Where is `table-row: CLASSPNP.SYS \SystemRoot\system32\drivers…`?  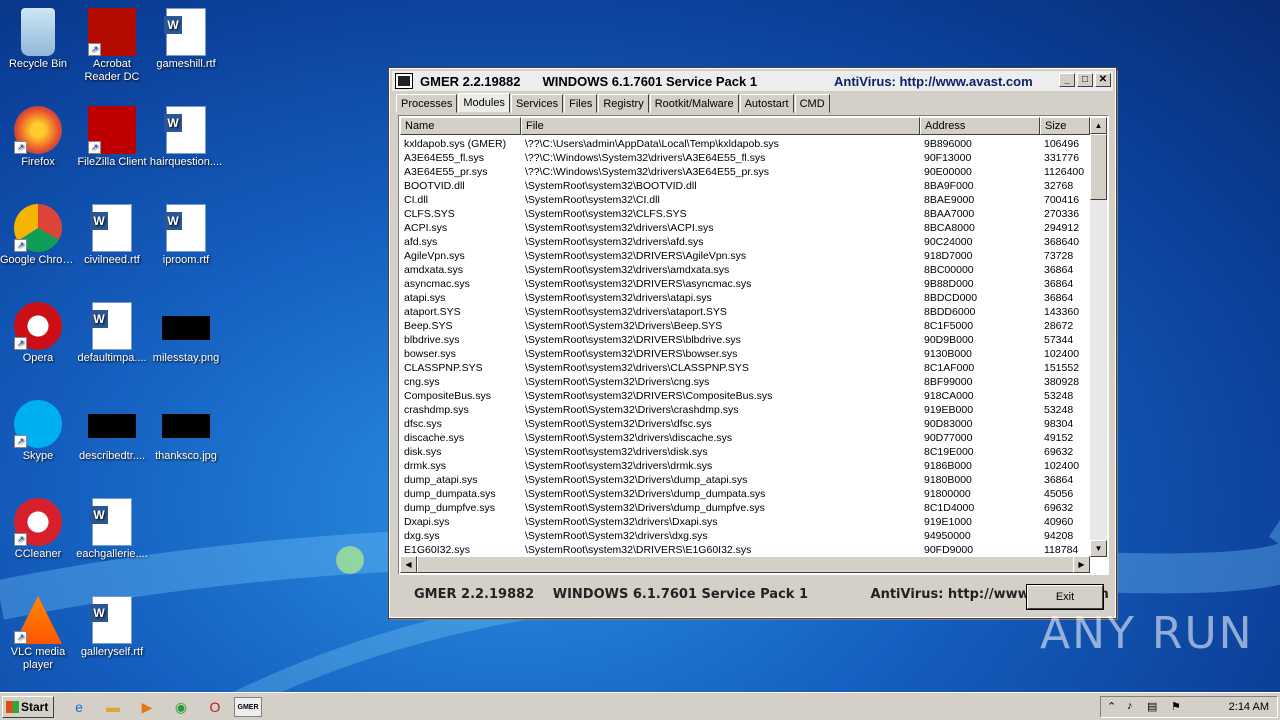
table-row: CLASSPNP.SYS \SystemRoot\system32\drivers… is located at coordinates (745, 368).